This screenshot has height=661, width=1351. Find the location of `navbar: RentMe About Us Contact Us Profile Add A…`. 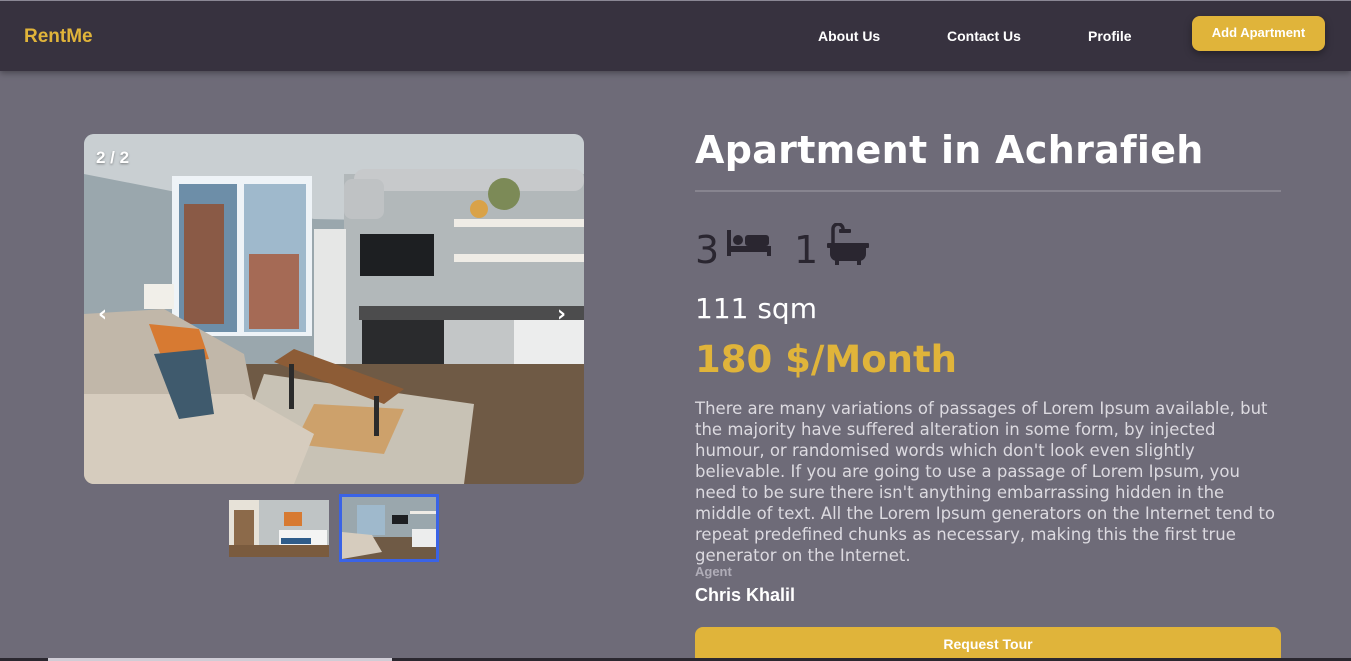

navbar: RentMe About Us Contact Us Profile Add A… is located at coordinates (675, 35).